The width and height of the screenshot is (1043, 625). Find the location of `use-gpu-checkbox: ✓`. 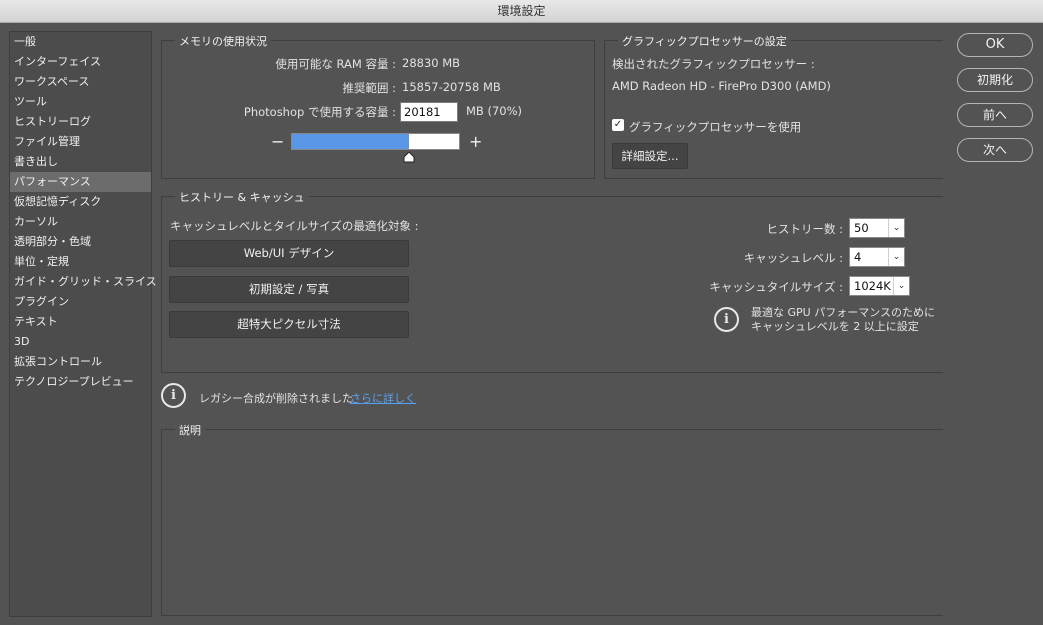

use-gpu-checkbox: ✓ is located at coordinates (618, 125).